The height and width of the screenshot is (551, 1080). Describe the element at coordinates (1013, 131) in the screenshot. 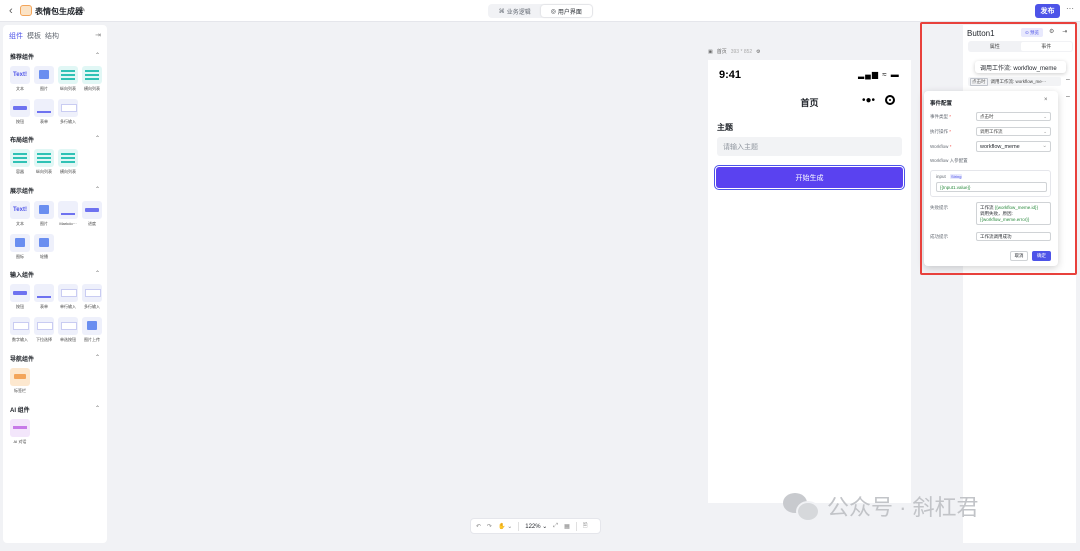

I see `action-select: 调用工作流 ⌄` at that location.